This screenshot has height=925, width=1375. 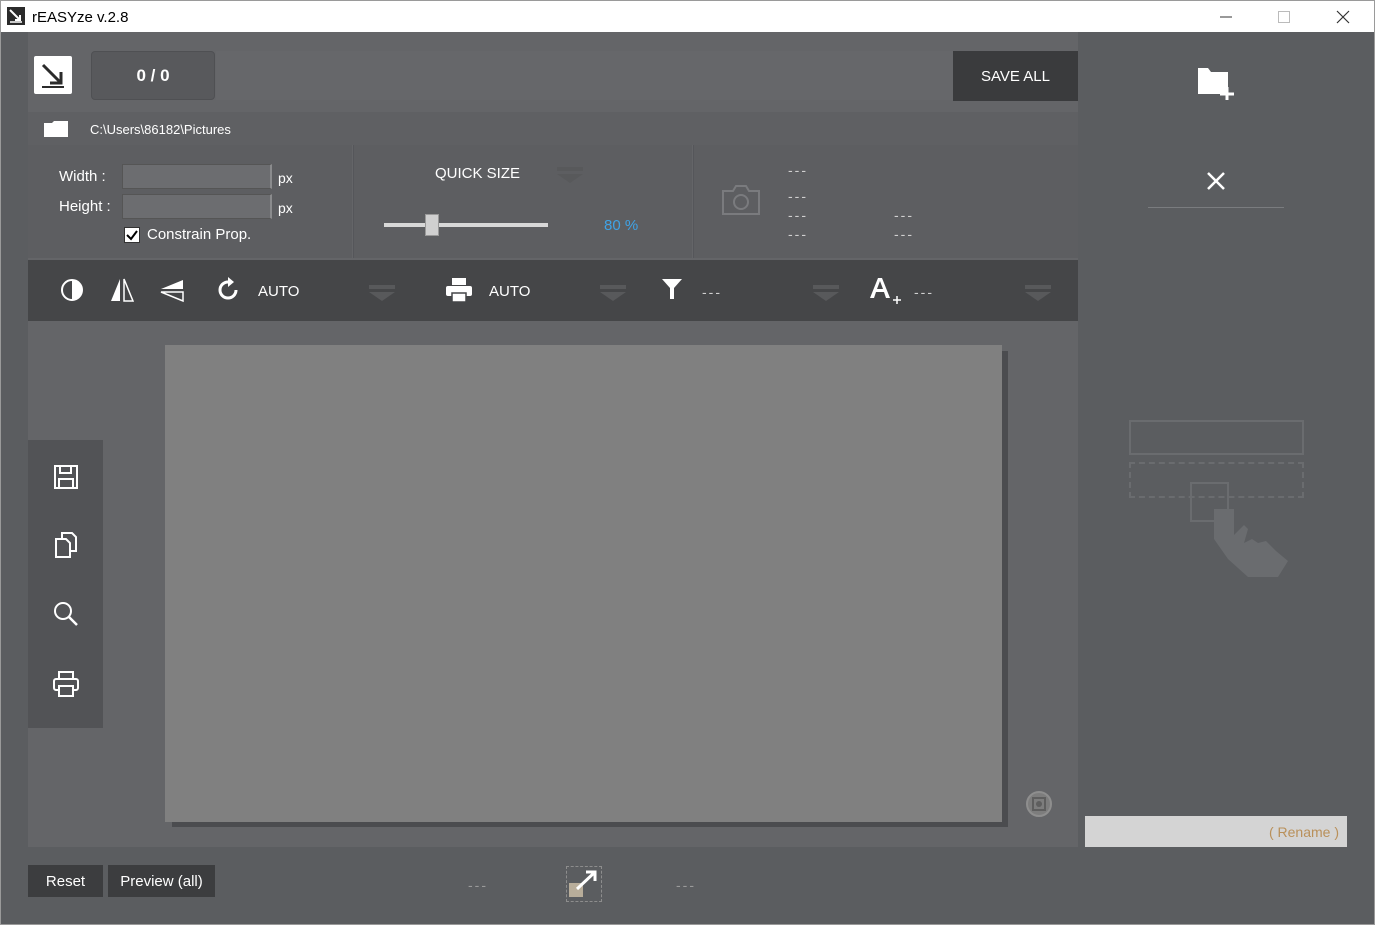 I want to click on rotate-dropdown-icon, so click(x=382, y=293).